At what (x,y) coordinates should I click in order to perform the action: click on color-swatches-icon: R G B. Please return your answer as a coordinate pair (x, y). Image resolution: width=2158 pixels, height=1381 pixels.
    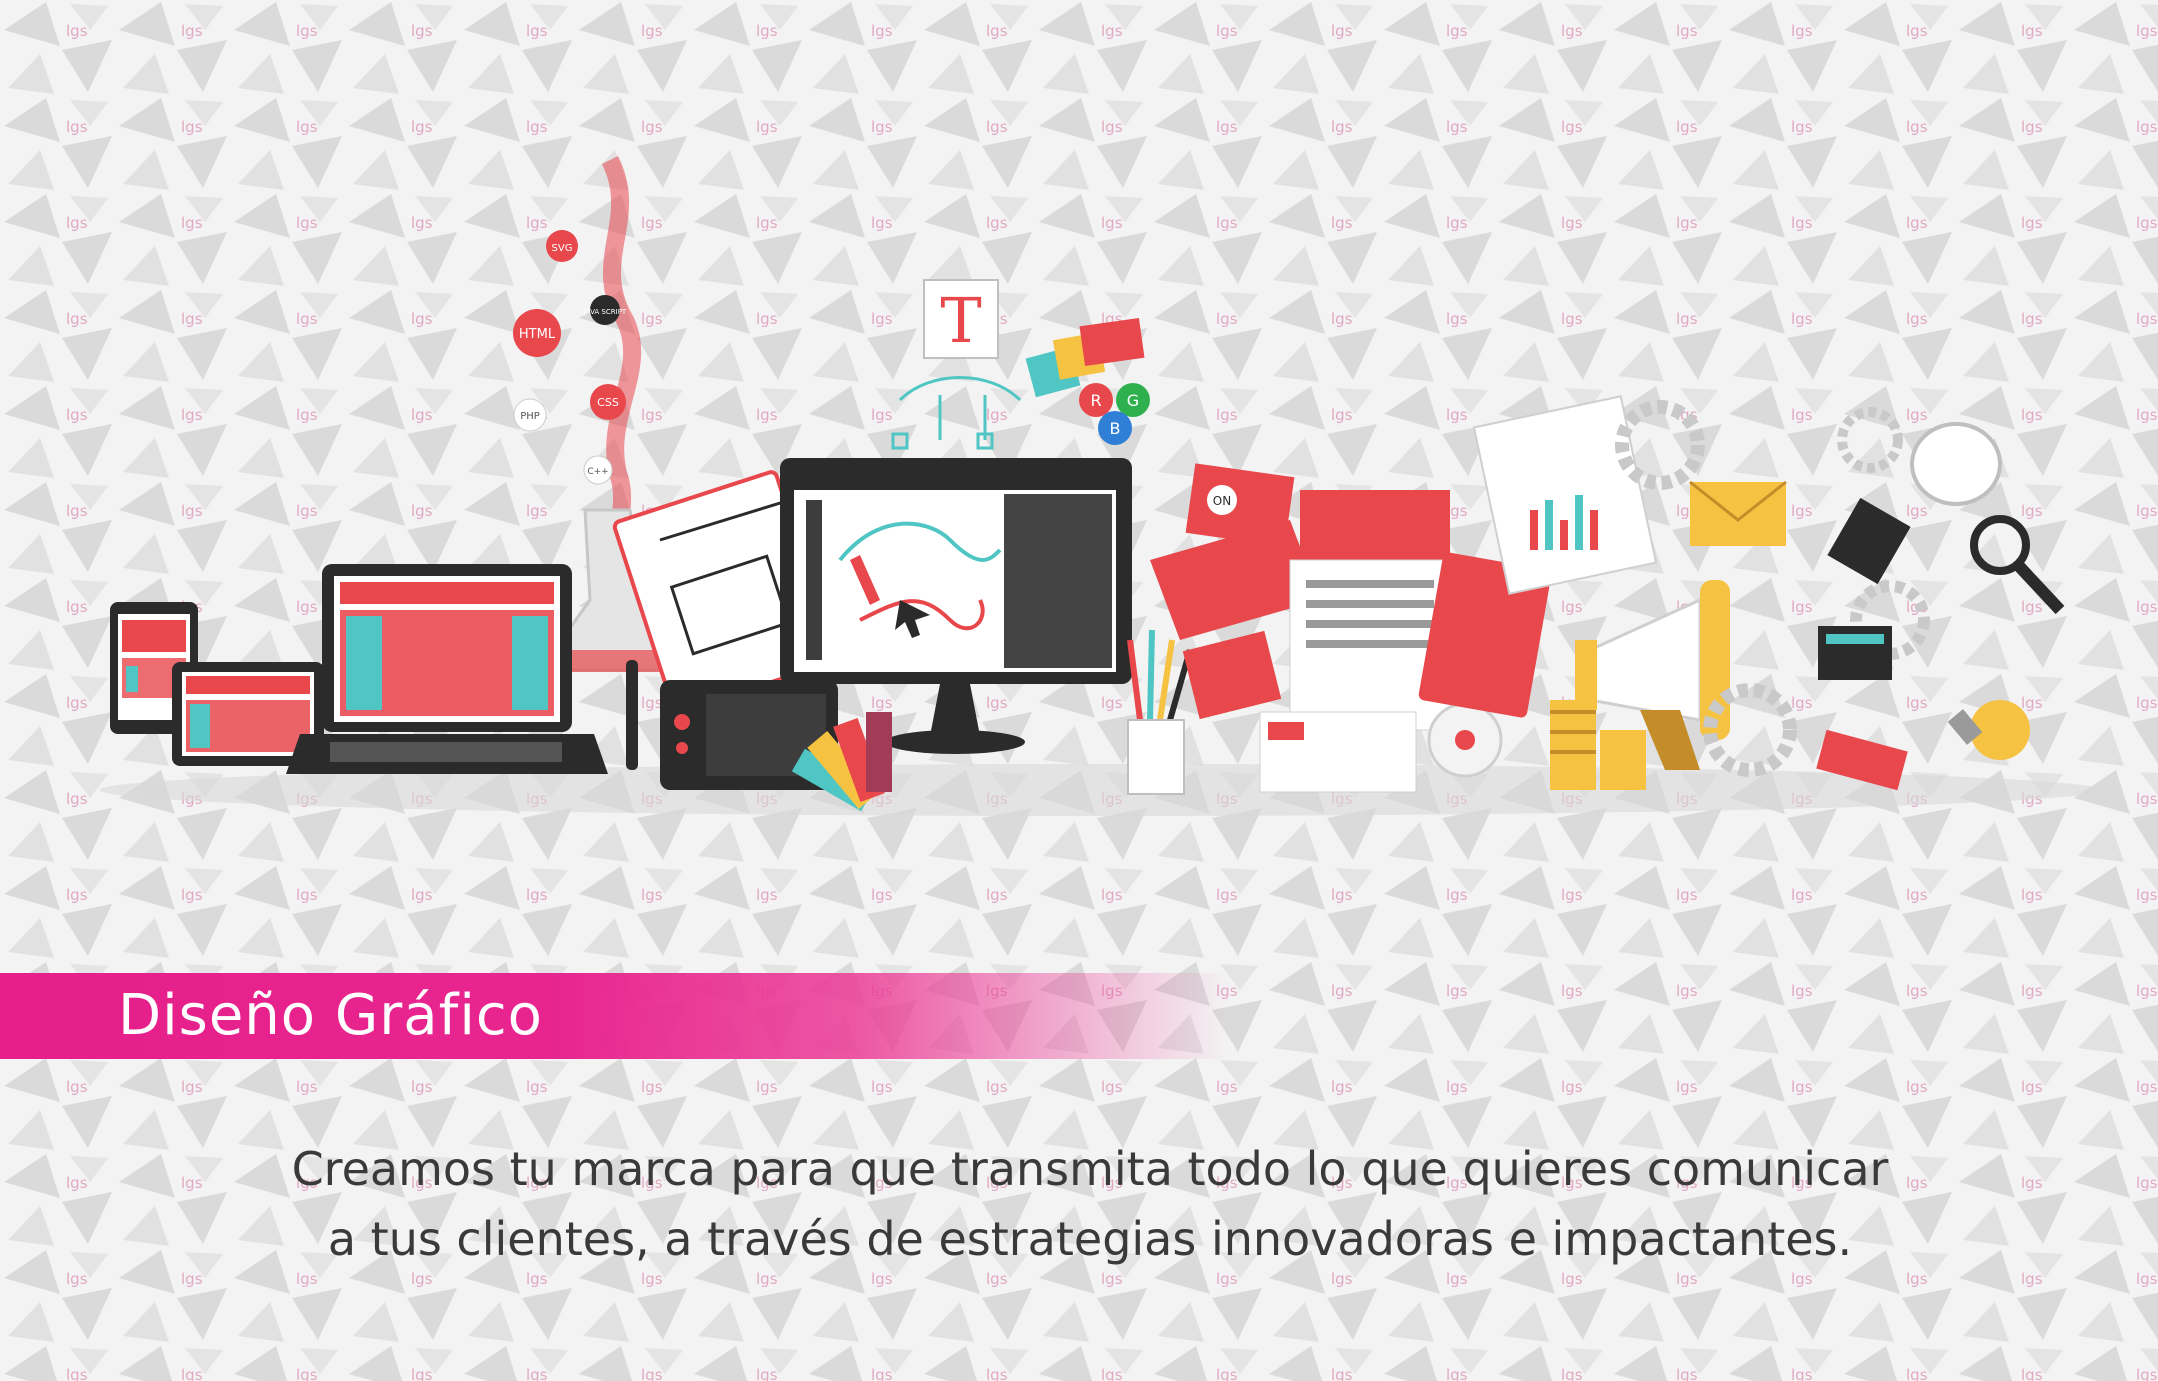
    Looking at the image, I should click on (1087, 381).